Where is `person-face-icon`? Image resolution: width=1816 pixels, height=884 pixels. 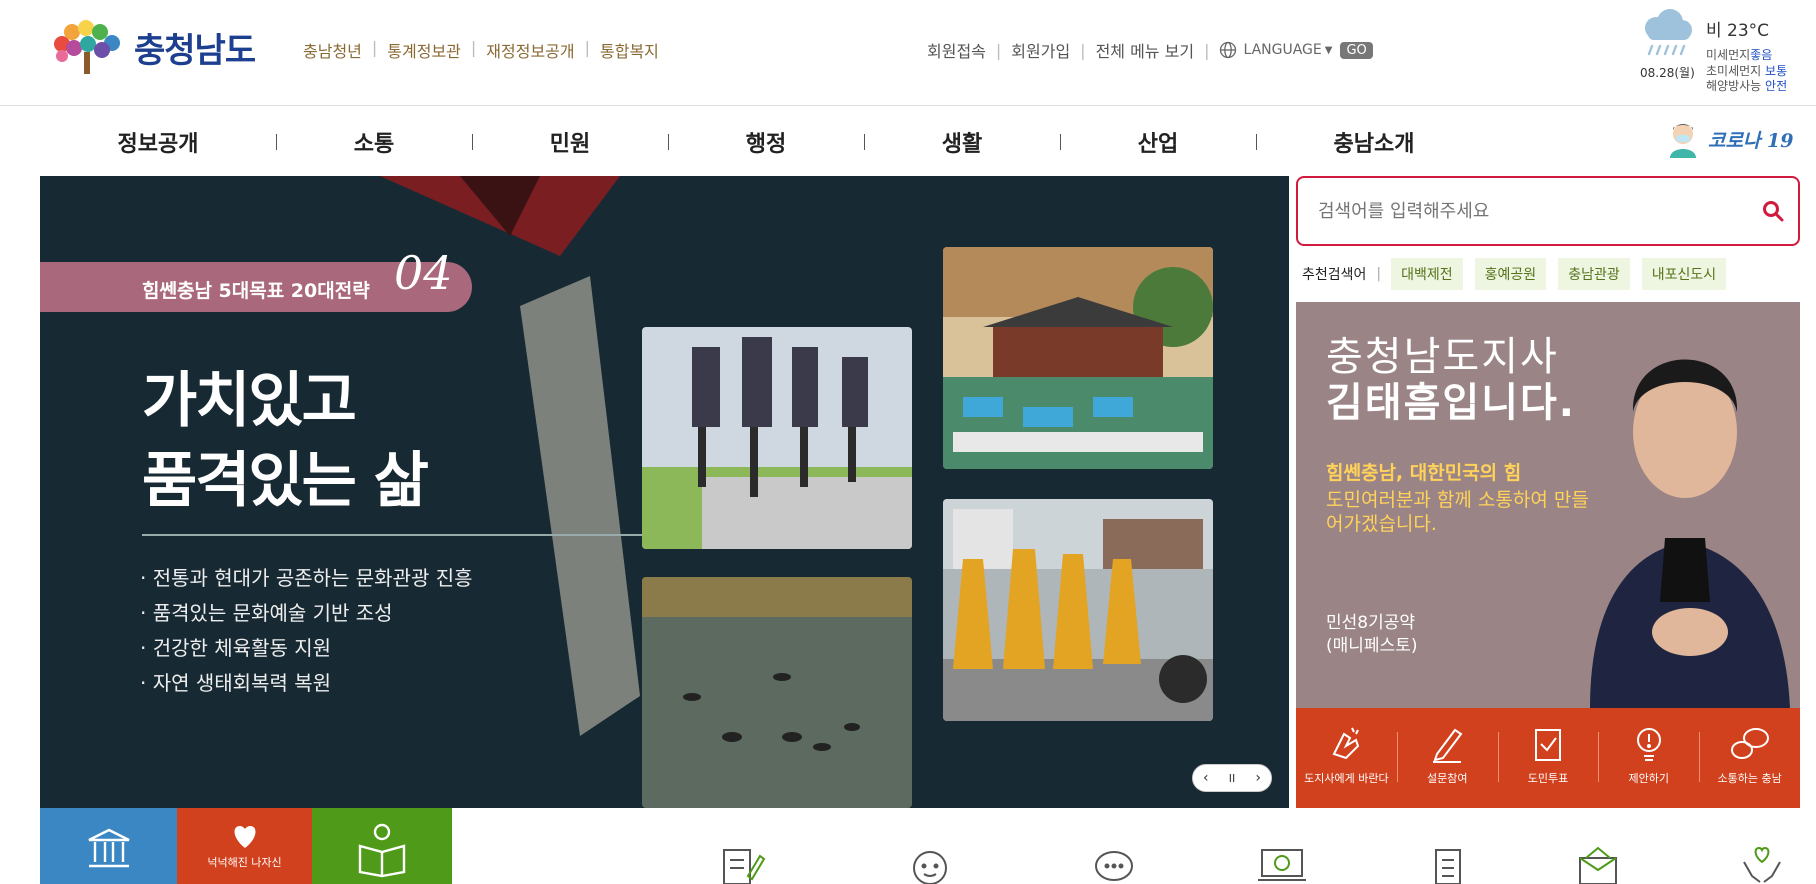
person-face-icon is located at coordinates (930, 865).